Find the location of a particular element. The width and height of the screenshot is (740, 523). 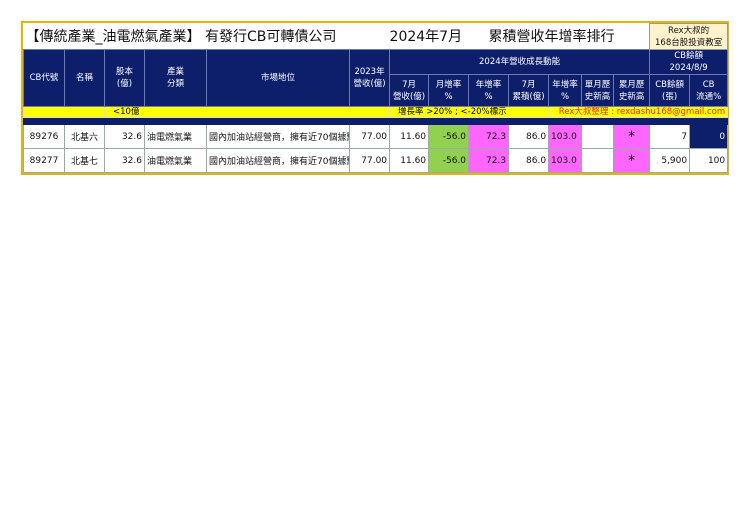

note-credit: Rex大叔整理 : rexdashu168@gmail.com is located at coordinates (638, 112).